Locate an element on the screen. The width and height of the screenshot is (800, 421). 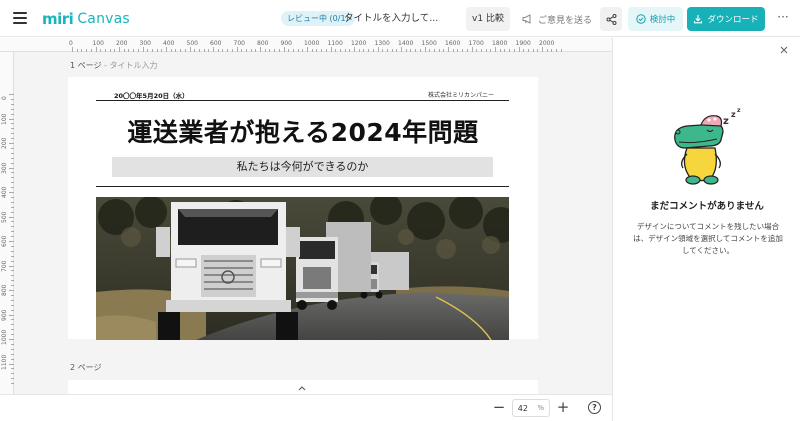
page-2-label: 2 ページ is located at coordinates (85, 367).